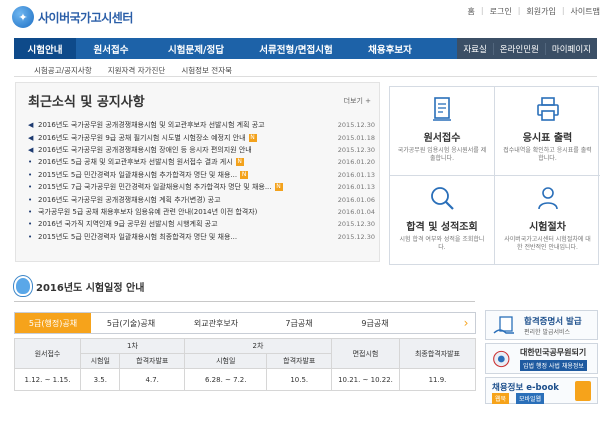  I want to click on news-item-date: 2016.01.13, so click(356, 187).